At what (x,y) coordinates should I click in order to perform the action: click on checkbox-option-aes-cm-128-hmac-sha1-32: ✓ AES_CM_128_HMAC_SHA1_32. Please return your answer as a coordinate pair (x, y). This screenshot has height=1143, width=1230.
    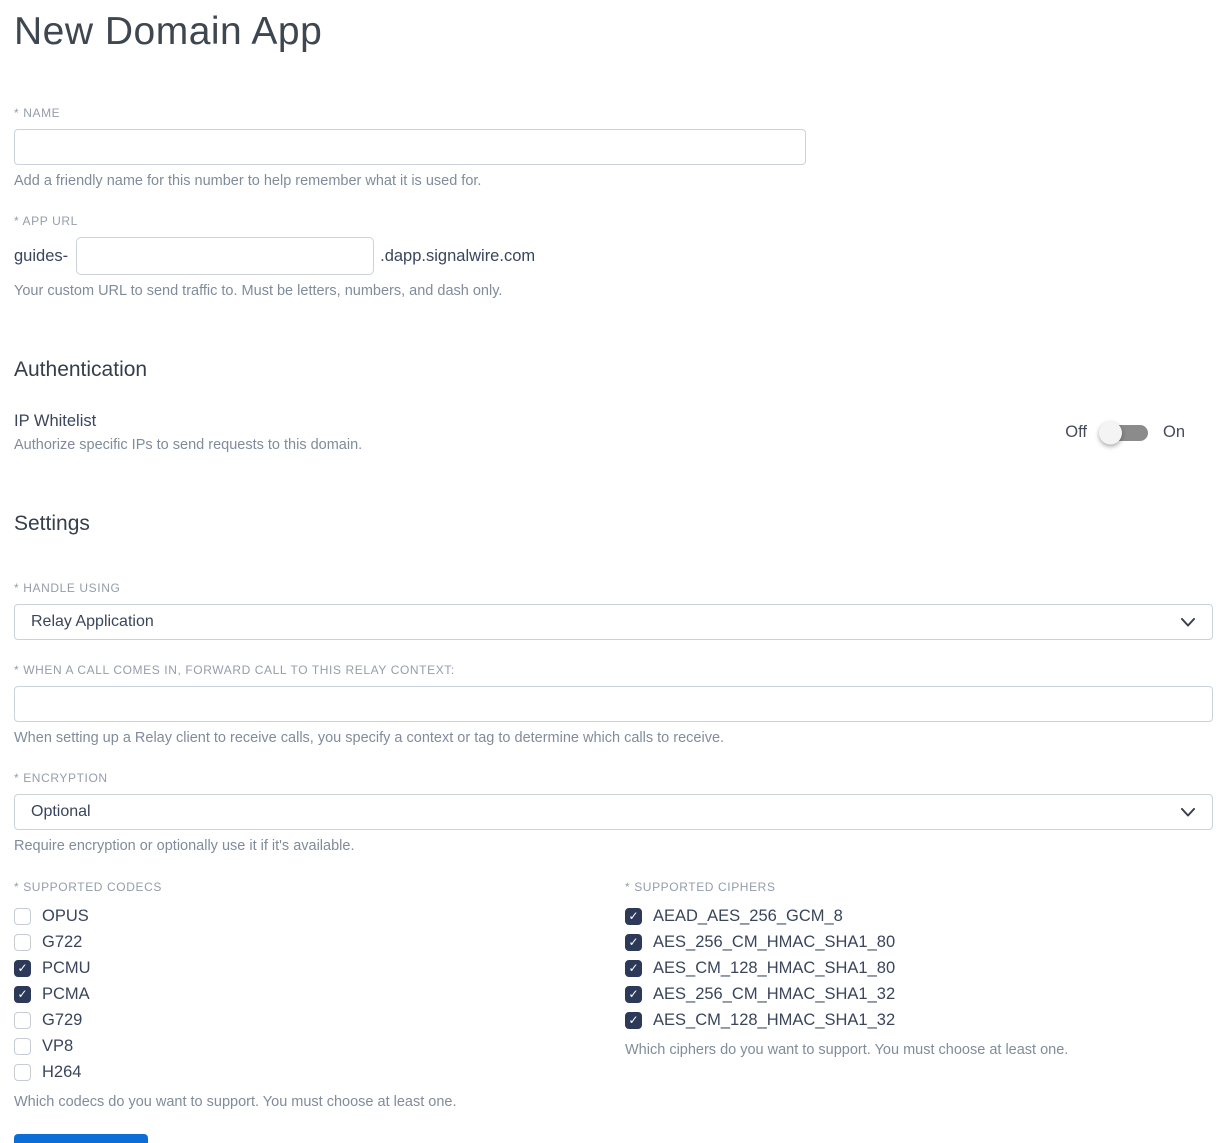
    Looking at the image, I should click on (919, 1020).